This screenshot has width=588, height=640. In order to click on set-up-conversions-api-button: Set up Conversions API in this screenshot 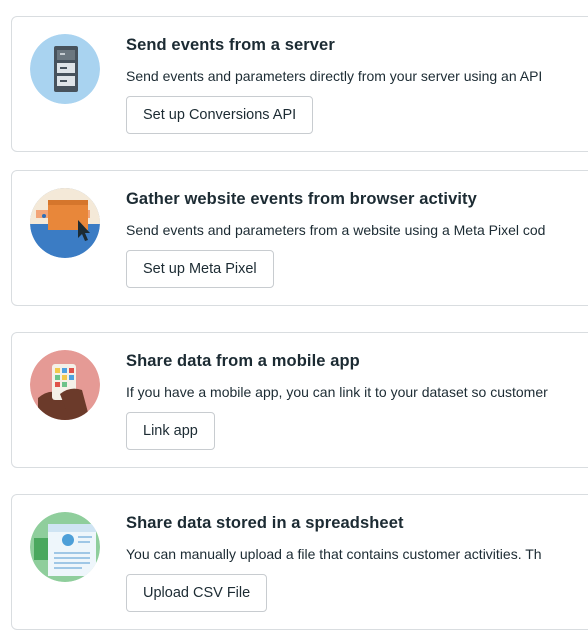, I will do `click(220, 115)`.